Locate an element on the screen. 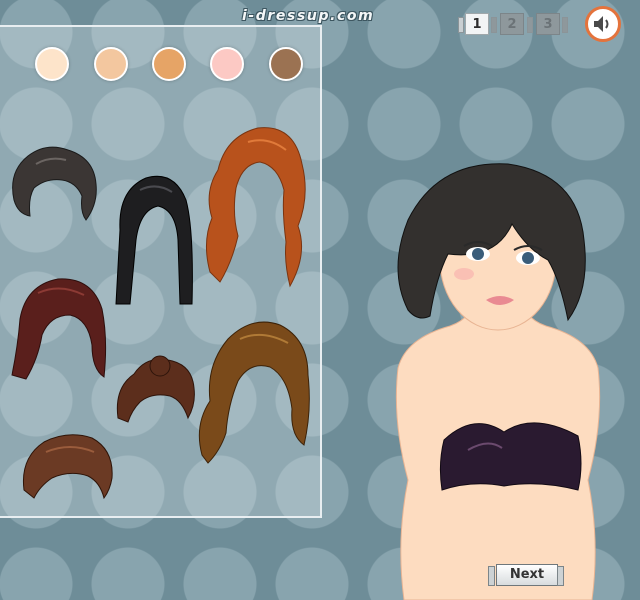  page-button-3: 3 is located at coordinates (548, 24).